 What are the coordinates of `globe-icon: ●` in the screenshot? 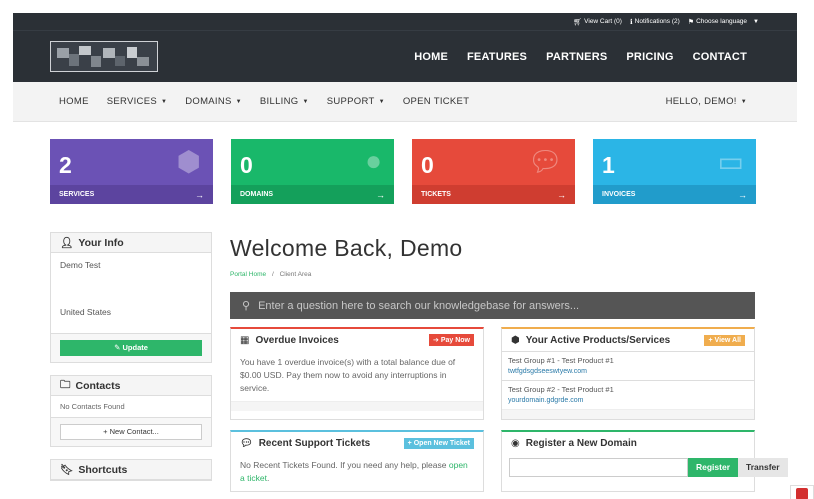 It's located at (373, 160).